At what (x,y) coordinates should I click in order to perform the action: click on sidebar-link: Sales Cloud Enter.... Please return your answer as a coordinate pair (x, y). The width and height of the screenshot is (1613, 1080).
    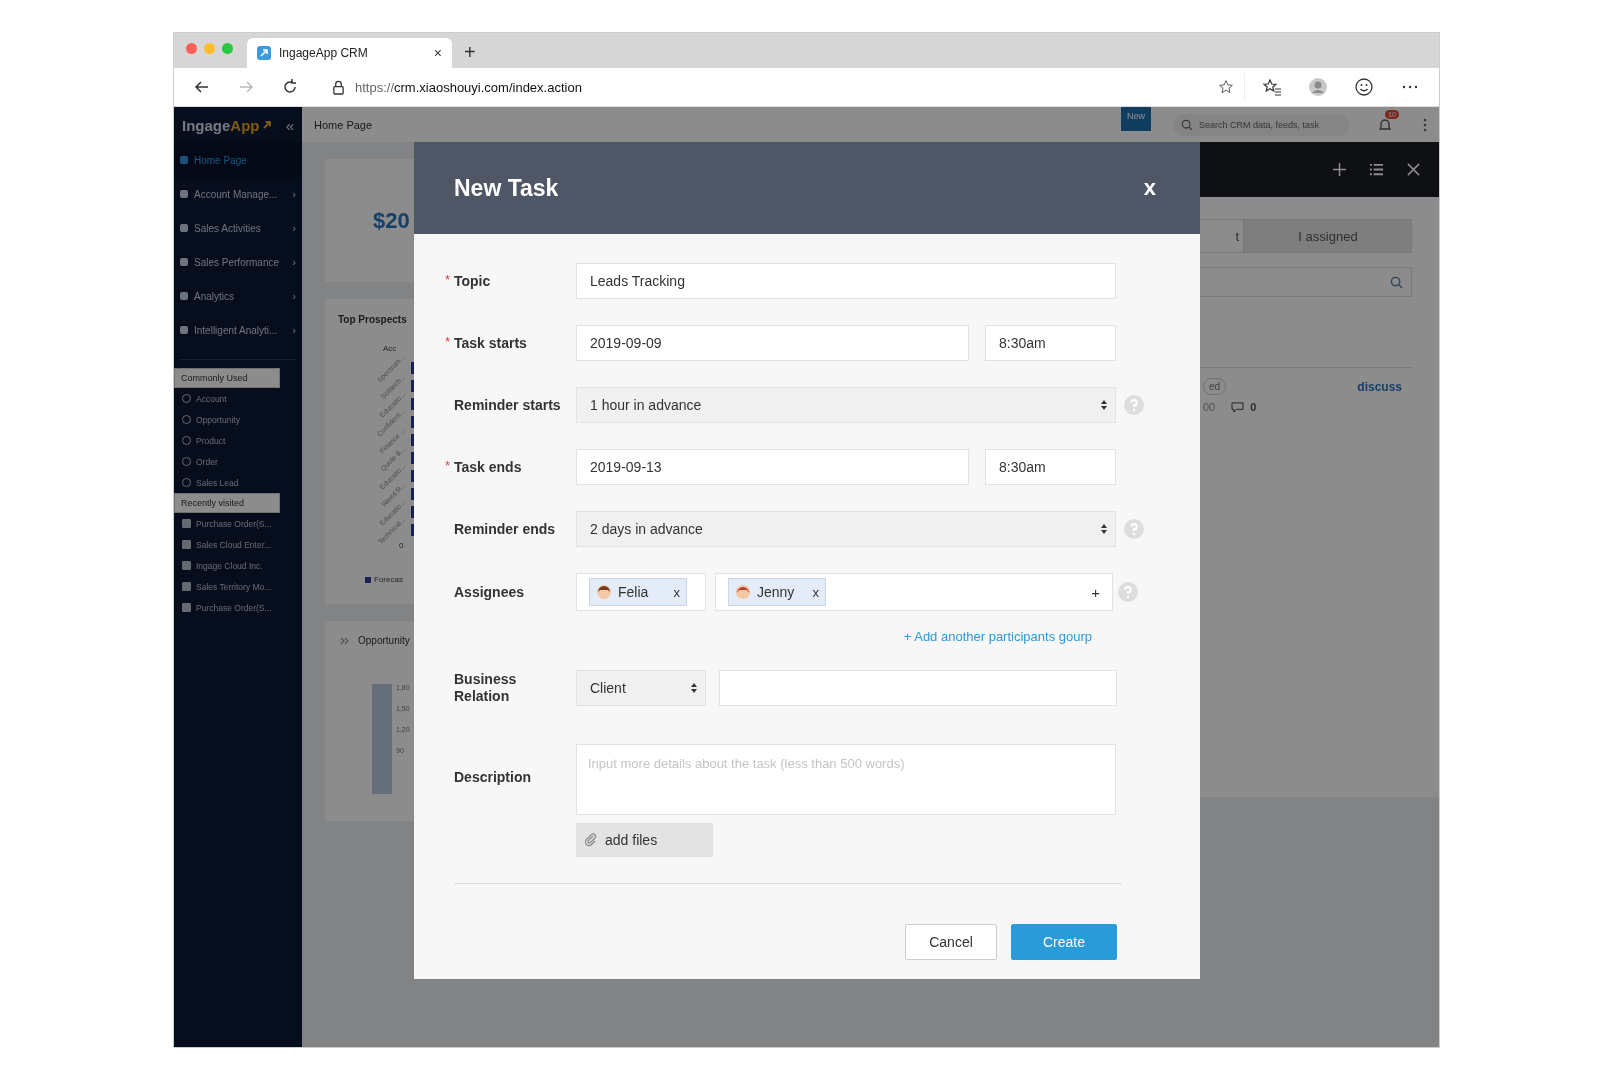
    Looking at the image, I should click on (238, 544).